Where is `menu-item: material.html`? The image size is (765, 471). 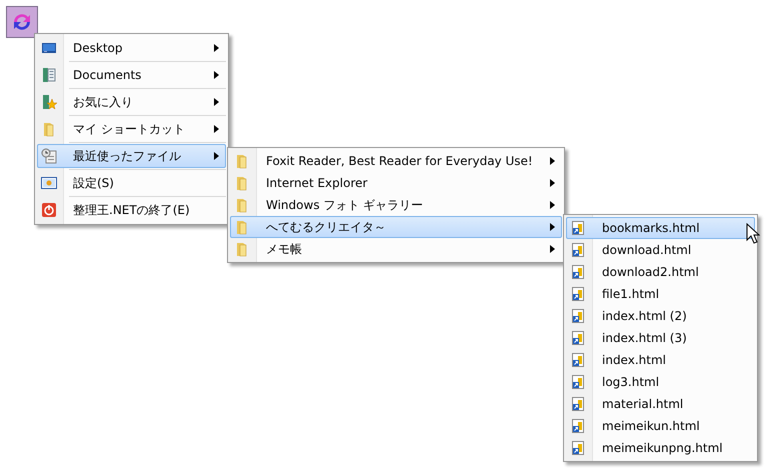
menu-item: material.html is located at coordinates (660, 404).